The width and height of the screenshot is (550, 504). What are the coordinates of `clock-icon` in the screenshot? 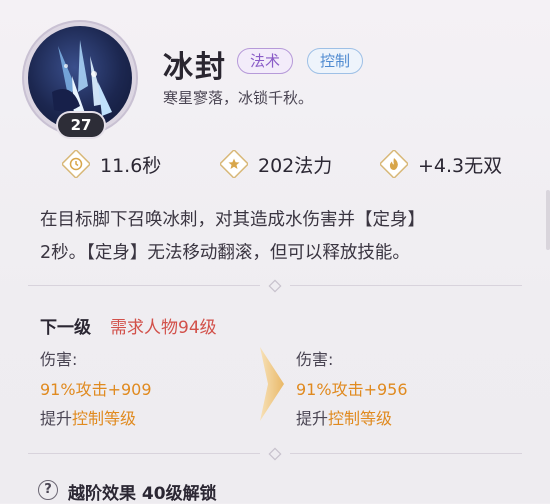 It's located at (76, 164).